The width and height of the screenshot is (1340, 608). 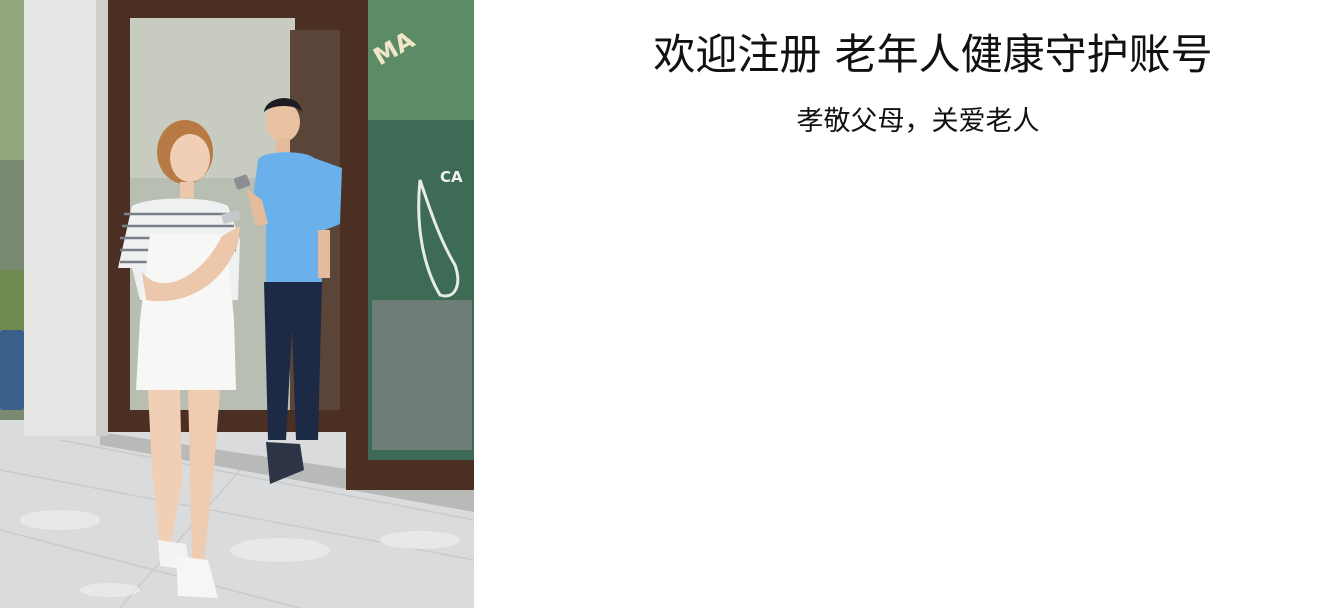 I want to click on page-subtitle: 孝敬父母，关爱老人, so click(x=918, y=121).